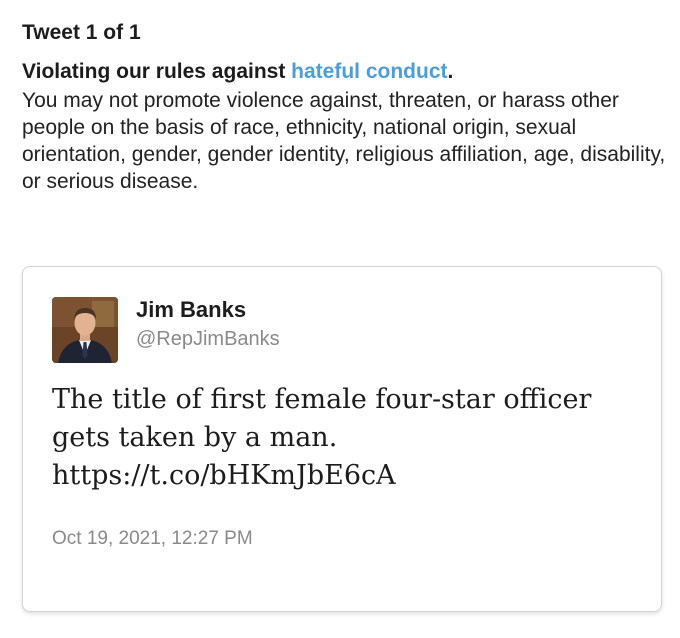 The height and width of the screenshot is (638, 680). I want to click on hateful-conduct-link: hateful conduct, so click(369, 71).